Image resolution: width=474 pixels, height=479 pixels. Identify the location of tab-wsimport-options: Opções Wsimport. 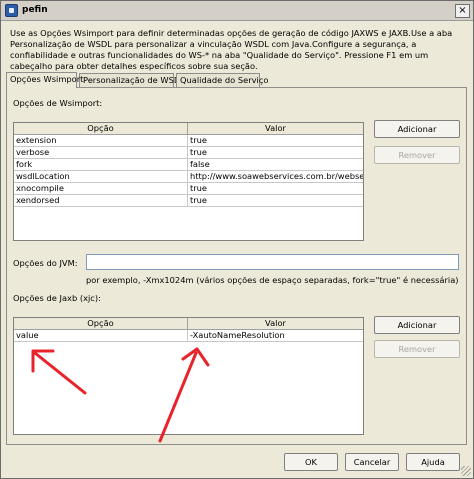
(44, 80).